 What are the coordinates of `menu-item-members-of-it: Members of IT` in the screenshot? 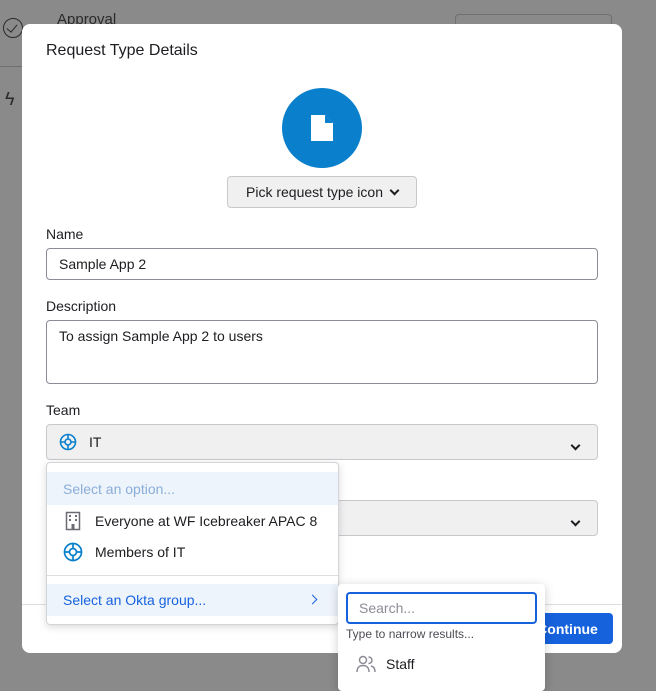 It's located at (192, 551).